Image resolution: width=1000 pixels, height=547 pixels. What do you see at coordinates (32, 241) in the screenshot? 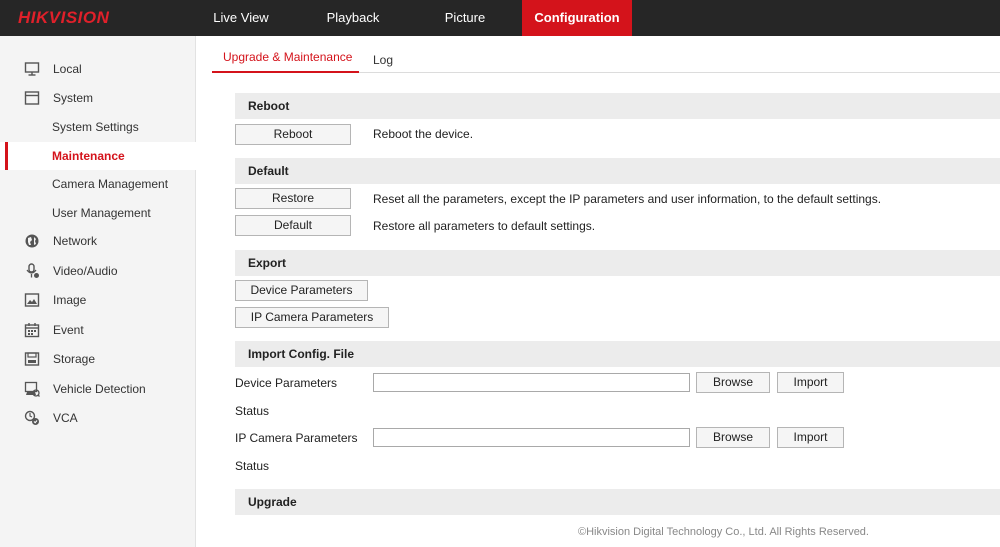
I see `globe-icon` at bounding box center [32, 241].